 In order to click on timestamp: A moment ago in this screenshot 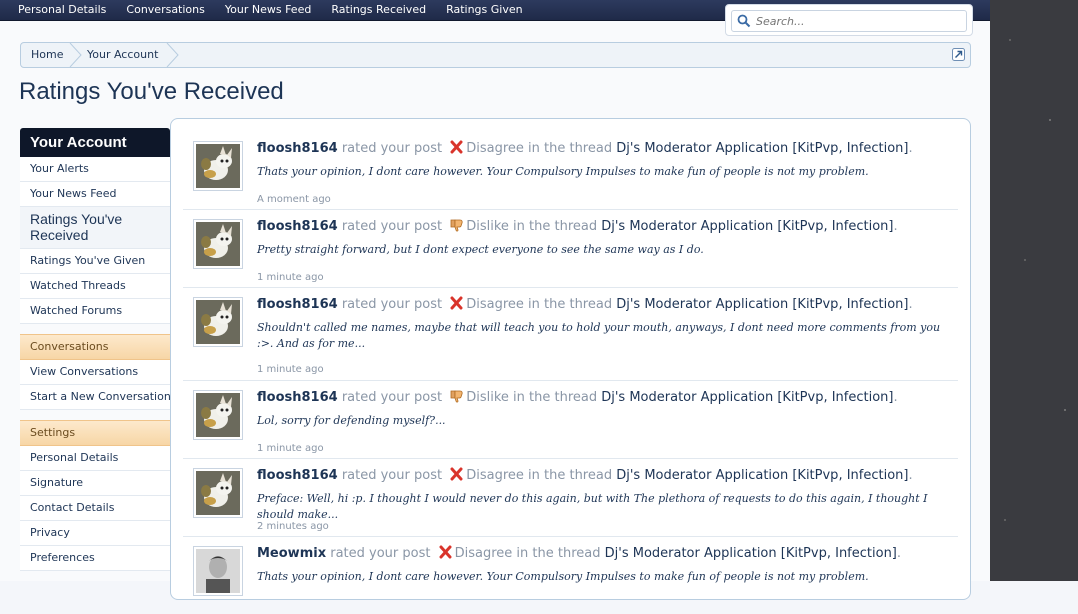, I will do `click(294, 199)`.